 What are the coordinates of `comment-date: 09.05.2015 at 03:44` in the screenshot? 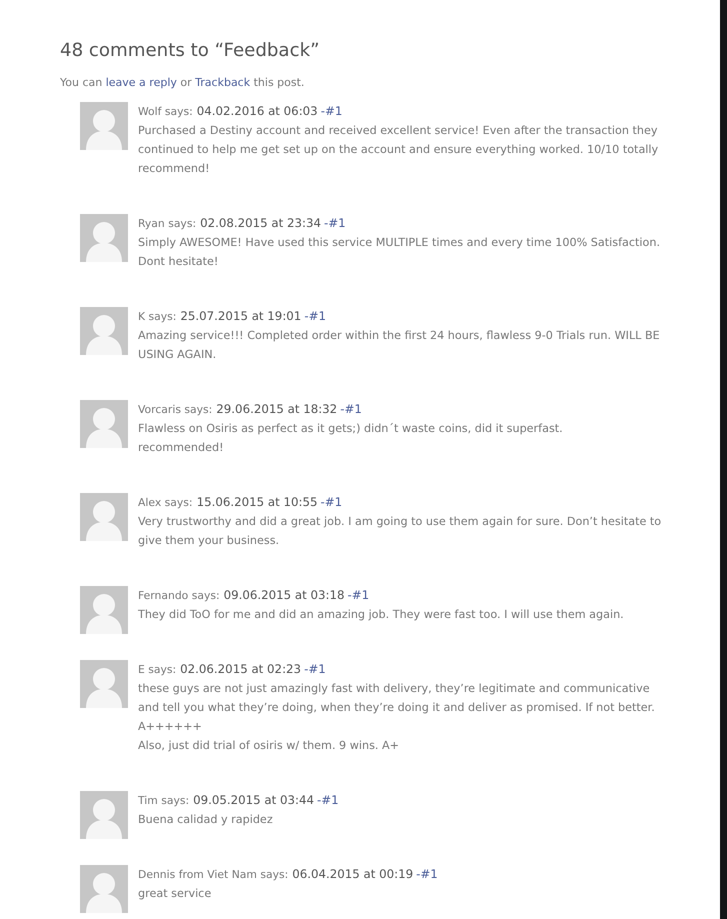 It's located at (253, 800).